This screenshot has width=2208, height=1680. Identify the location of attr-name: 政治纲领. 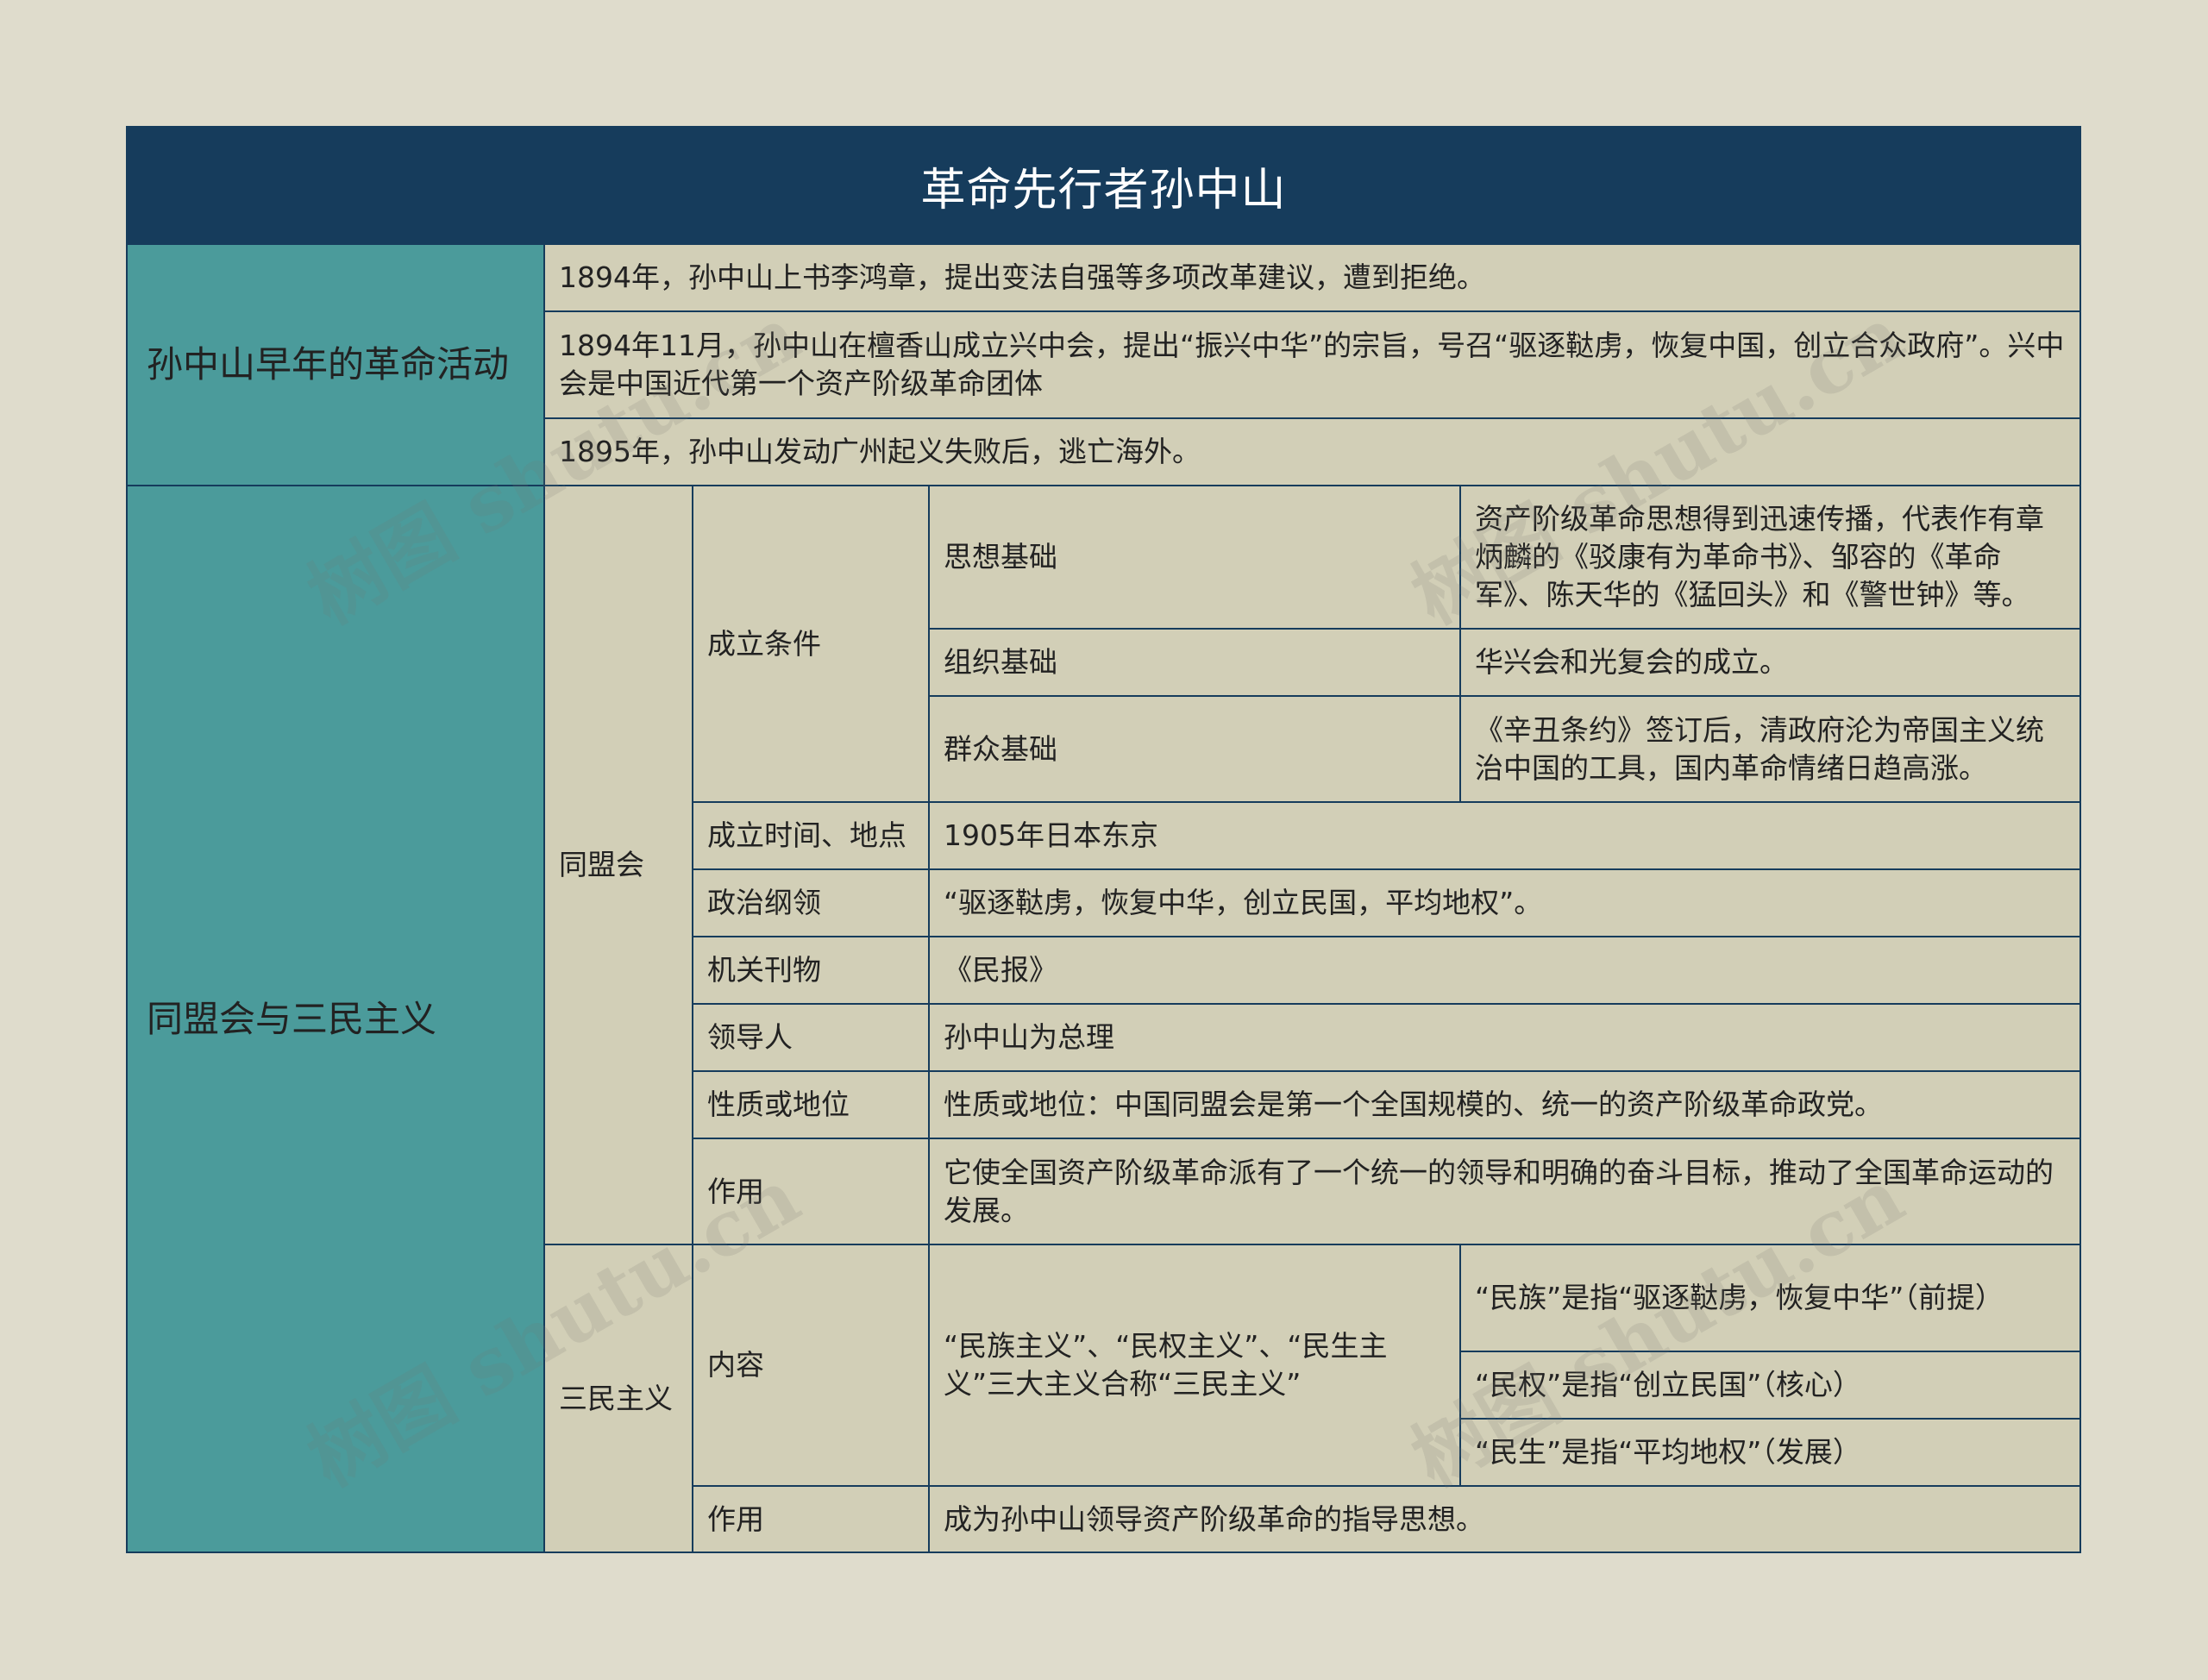
(811, 902).